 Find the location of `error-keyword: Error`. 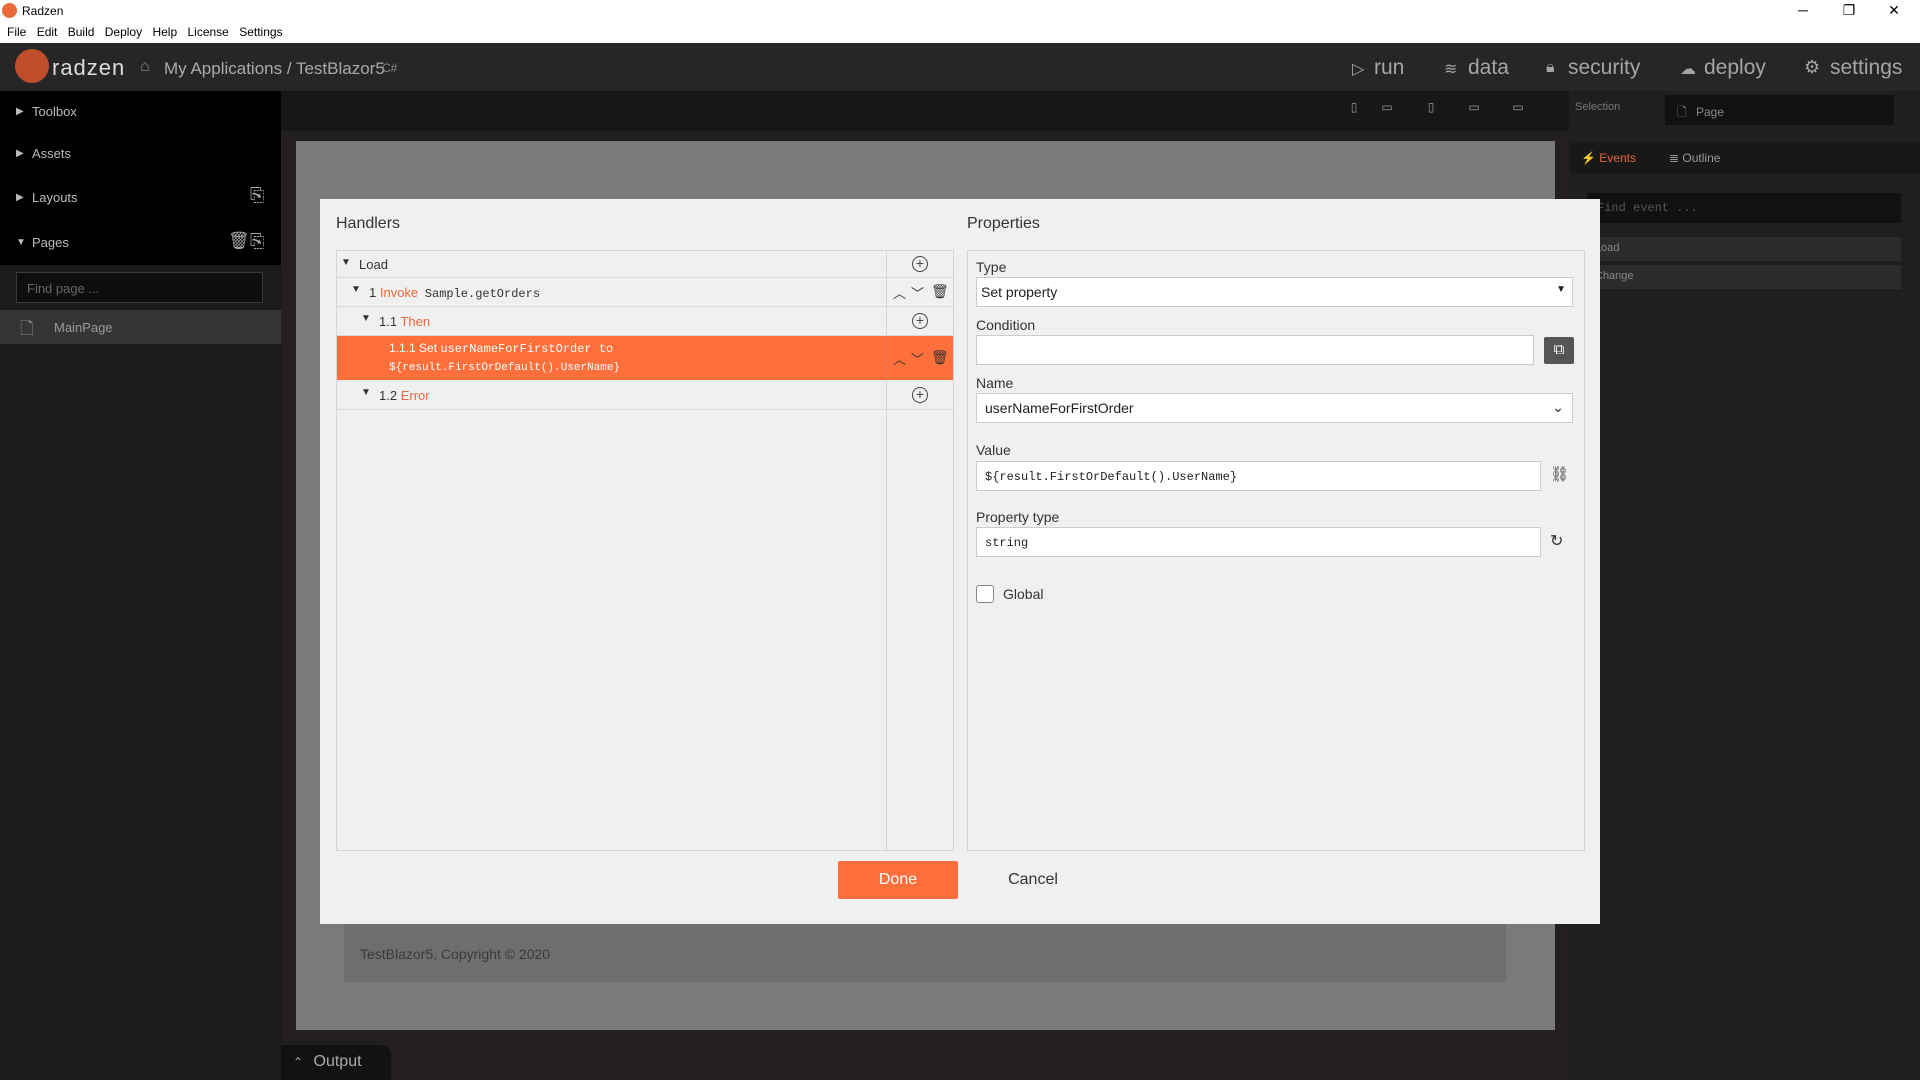

error-keyword: Error is located at coordinates (415, 395).